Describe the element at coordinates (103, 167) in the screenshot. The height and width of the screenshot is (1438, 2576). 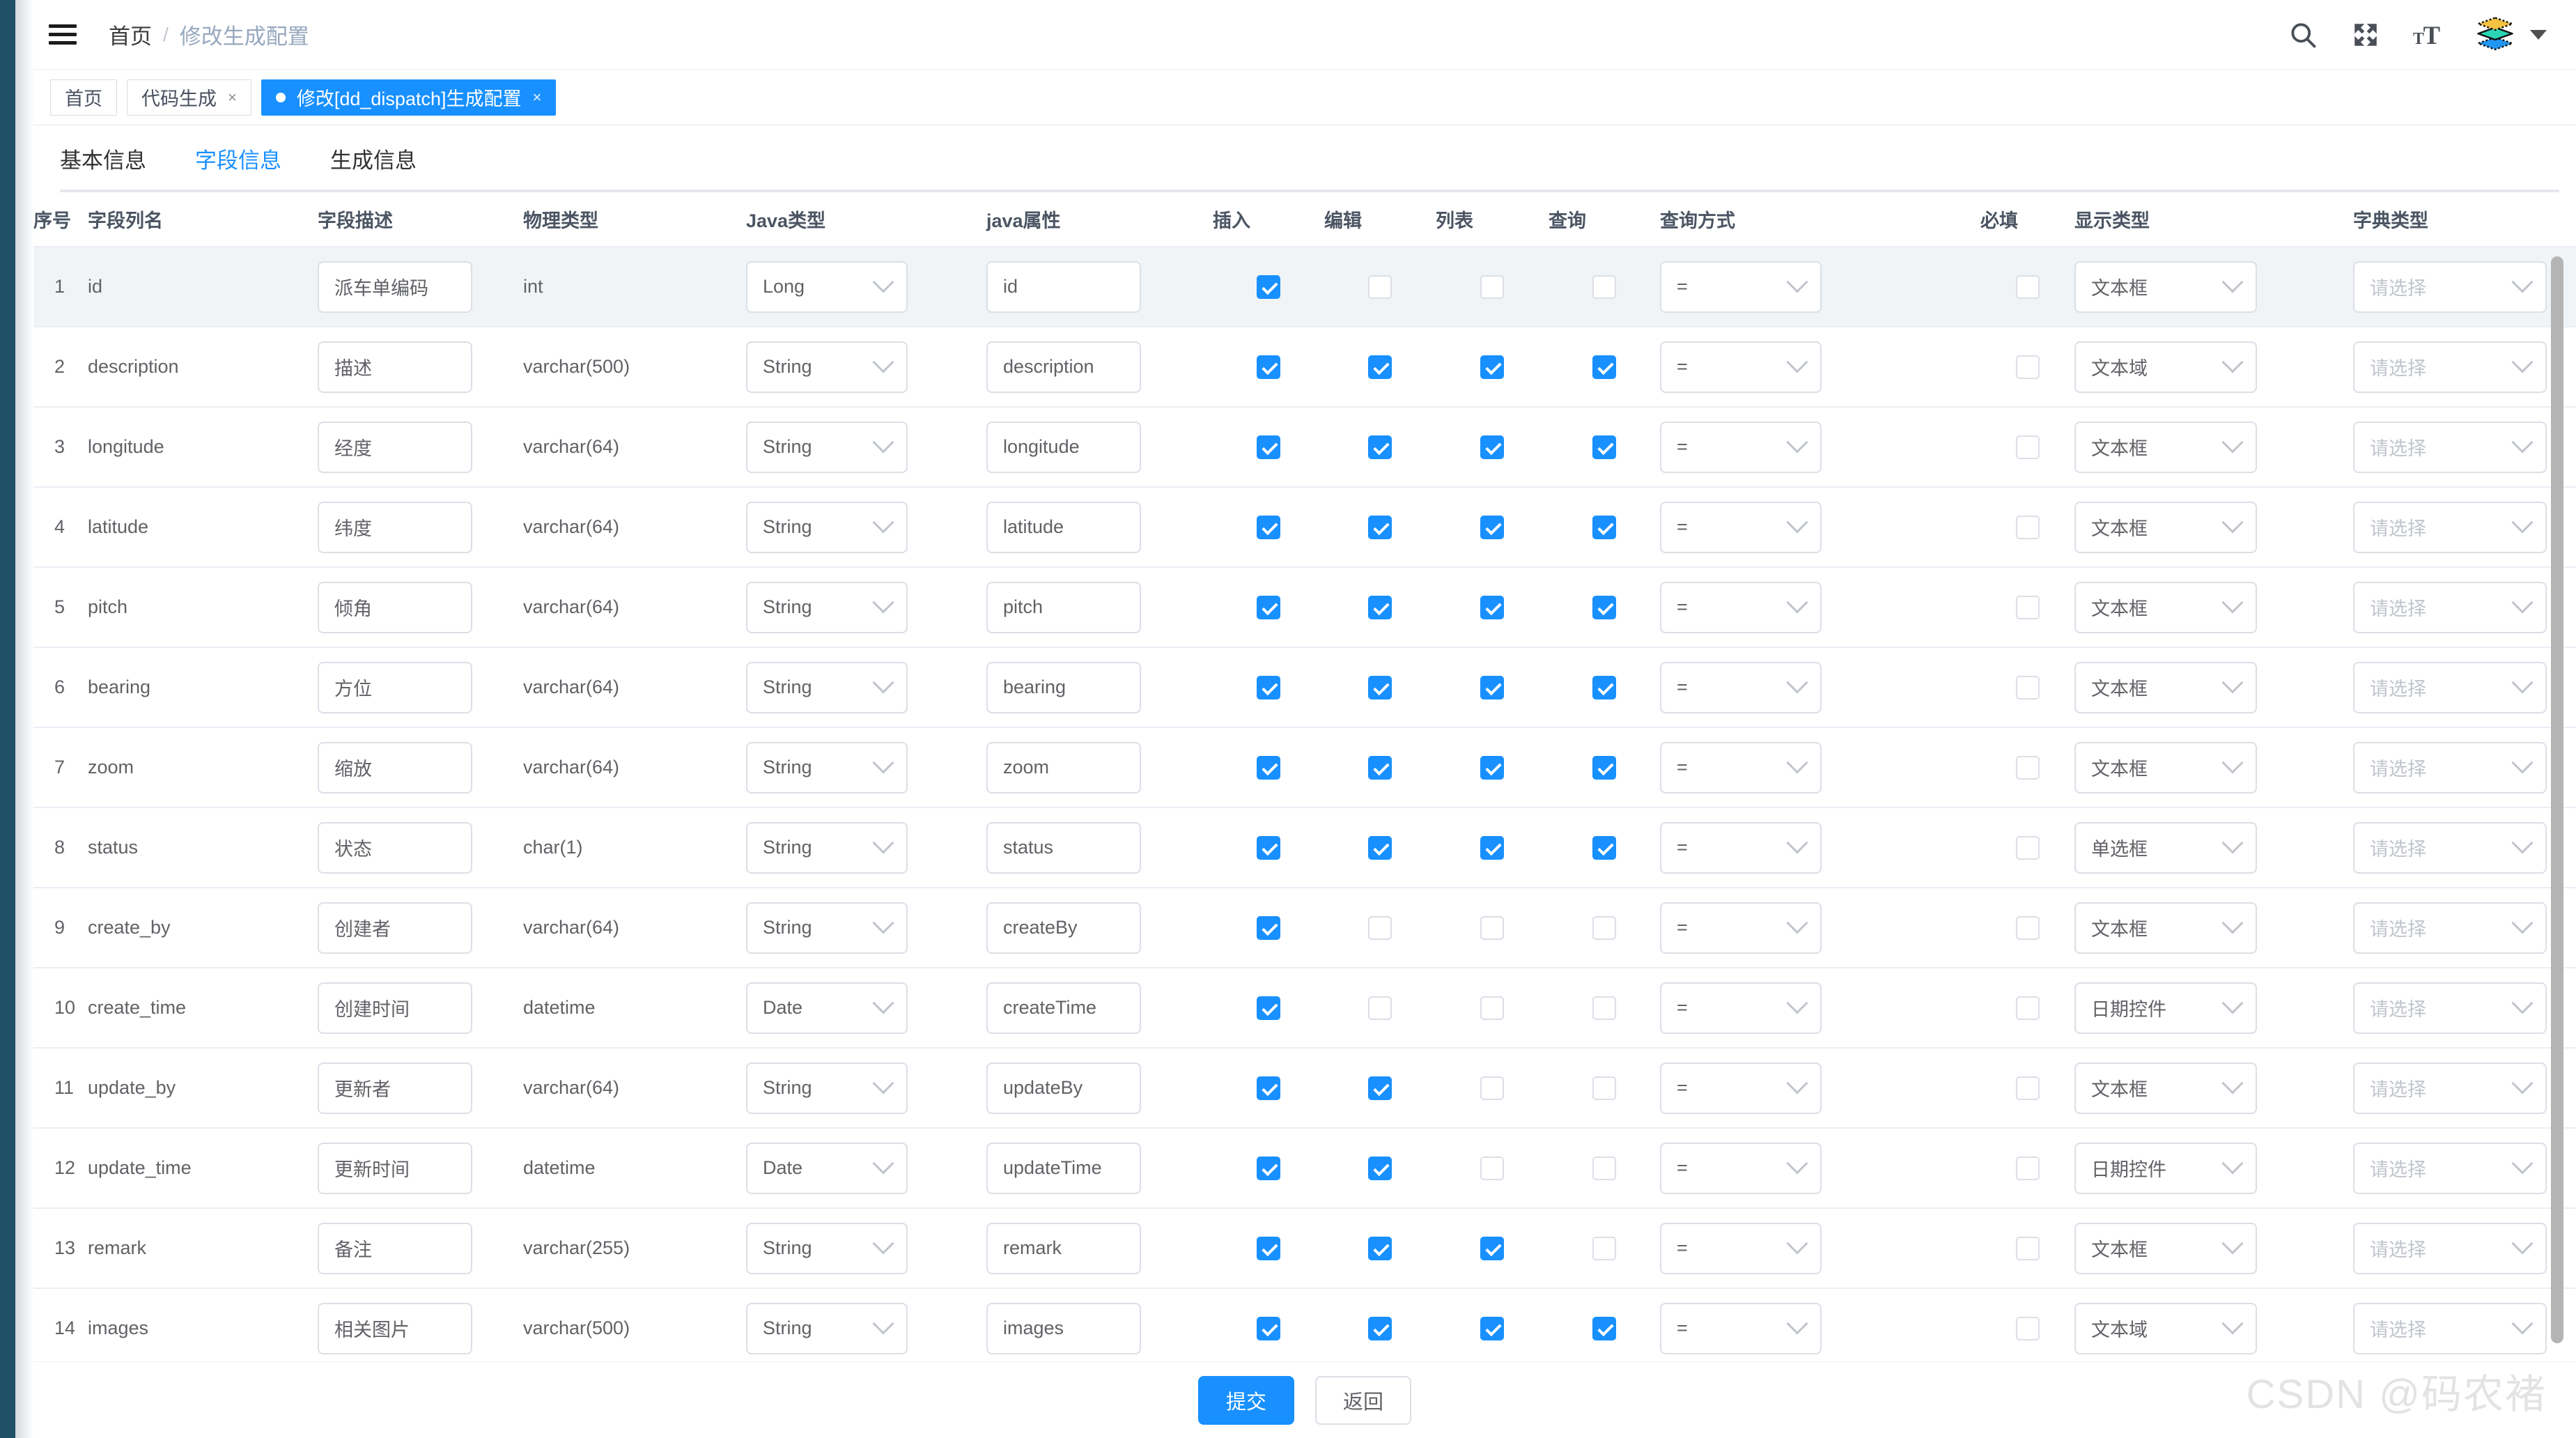
I see `tab-basic-info: 基本信息` at that location.